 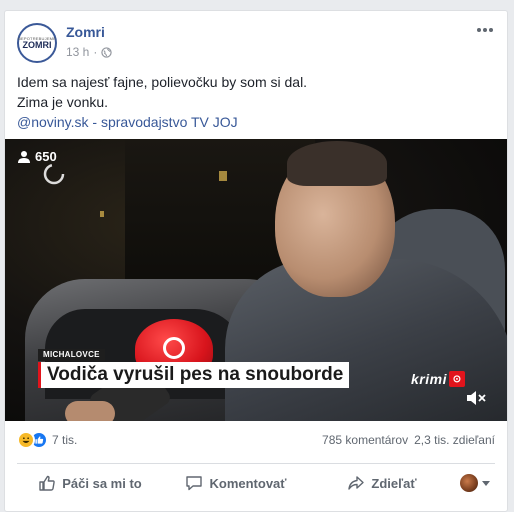 I want to click on post-text-line3: @noviny.sk - spravodajstvo TV JOJ, so click(x=257, y=122).